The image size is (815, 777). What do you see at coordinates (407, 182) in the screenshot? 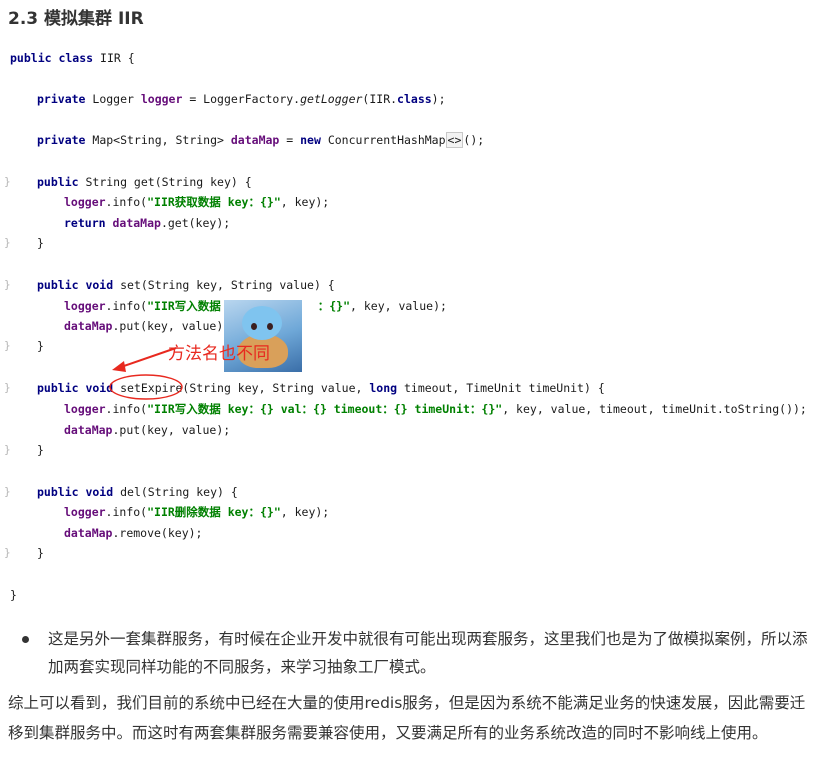
I see `code-line: } public String get(String key) {` at bounding box center [407, 182].